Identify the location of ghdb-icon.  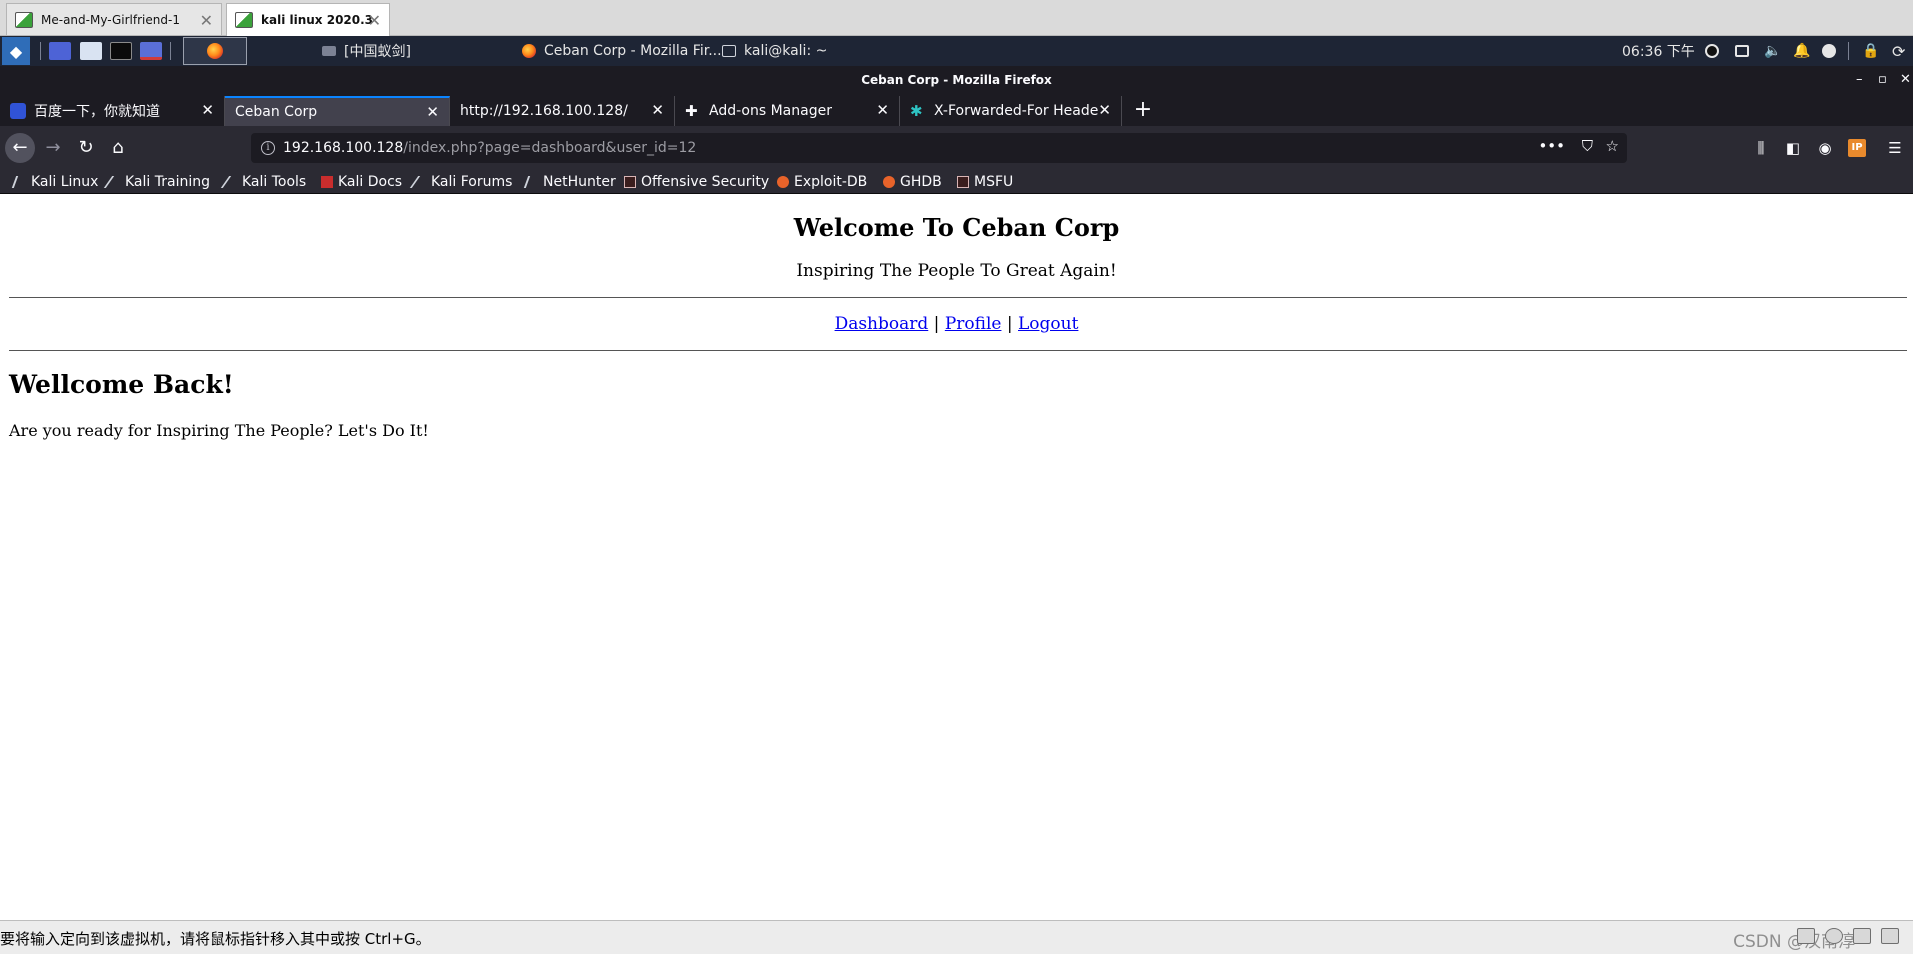
(889, 182).